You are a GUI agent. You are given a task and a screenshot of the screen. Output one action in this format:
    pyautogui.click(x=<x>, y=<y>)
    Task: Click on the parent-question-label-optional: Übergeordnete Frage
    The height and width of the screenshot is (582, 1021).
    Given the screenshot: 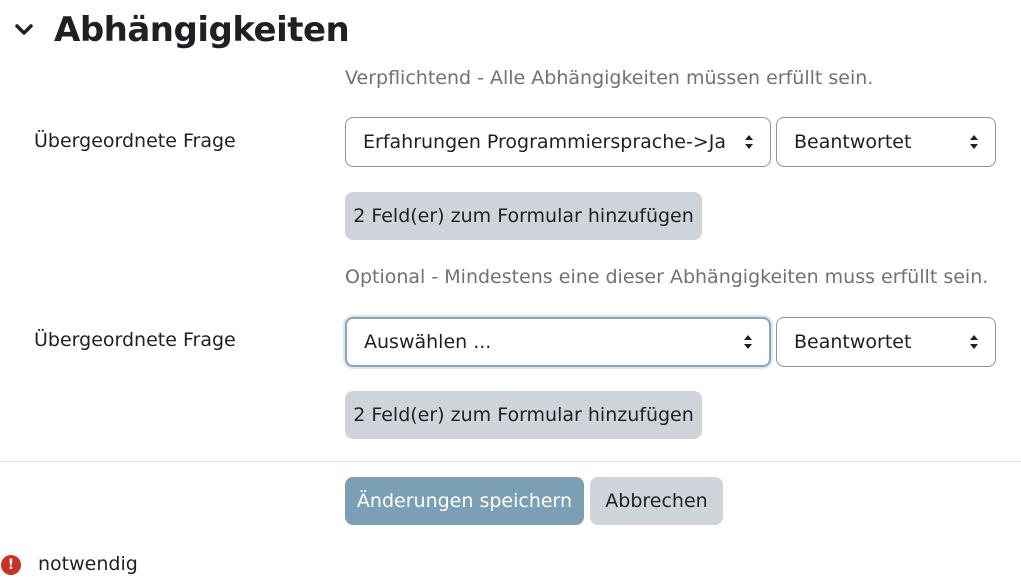 What is the action you would take?
    pyautogui.click(x=135, y=340)
    